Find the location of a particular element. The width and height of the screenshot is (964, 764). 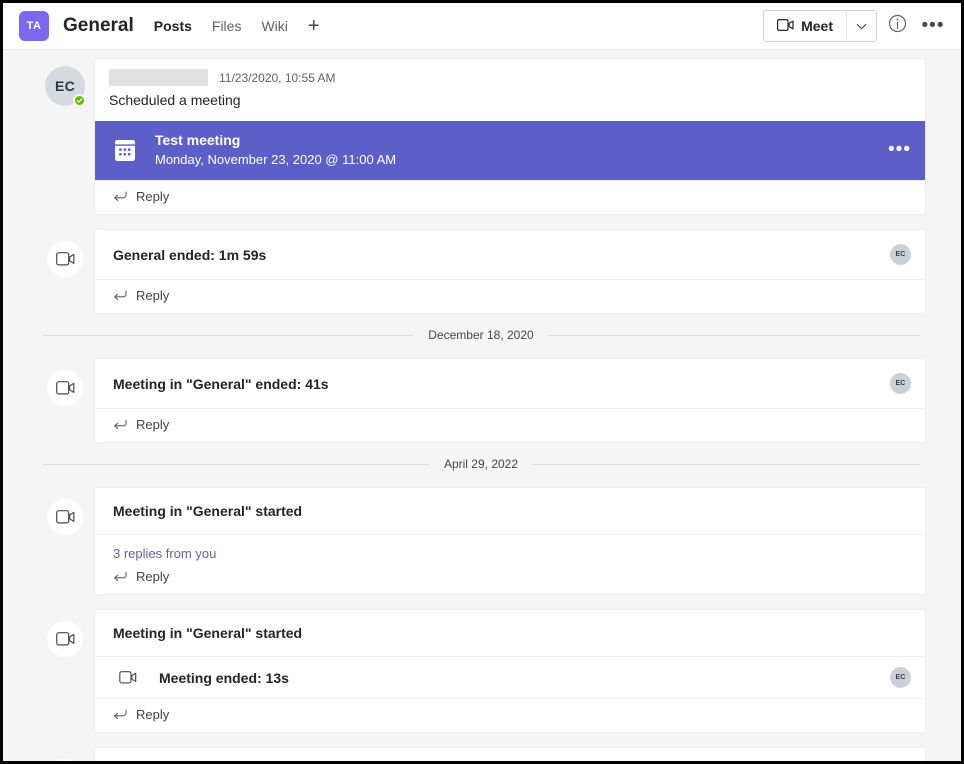

channel-more-options-button: ••• is located at coordinates (933, 26).